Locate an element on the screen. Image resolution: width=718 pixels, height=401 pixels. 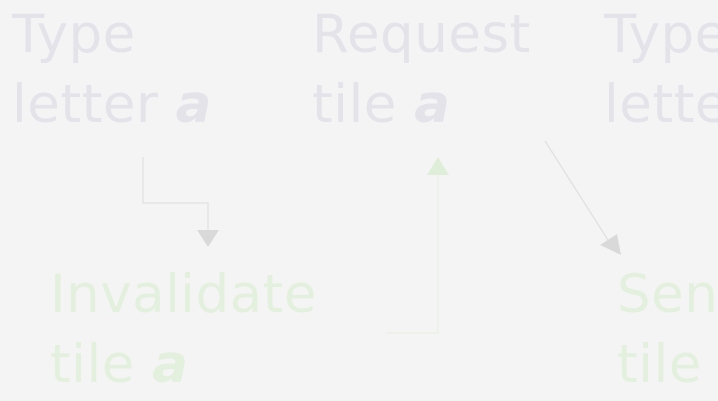
arrowhead-down-icon is located at coordinates (208, 238).